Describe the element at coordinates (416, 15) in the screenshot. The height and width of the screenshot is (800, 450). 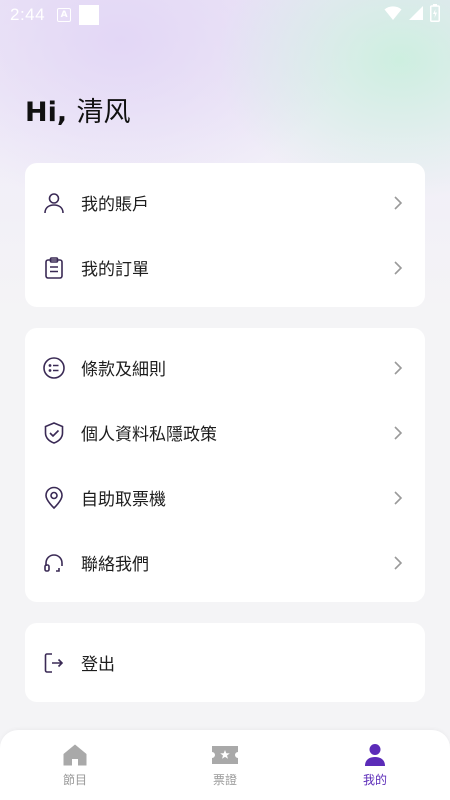
I see `signal-icon` at that location.